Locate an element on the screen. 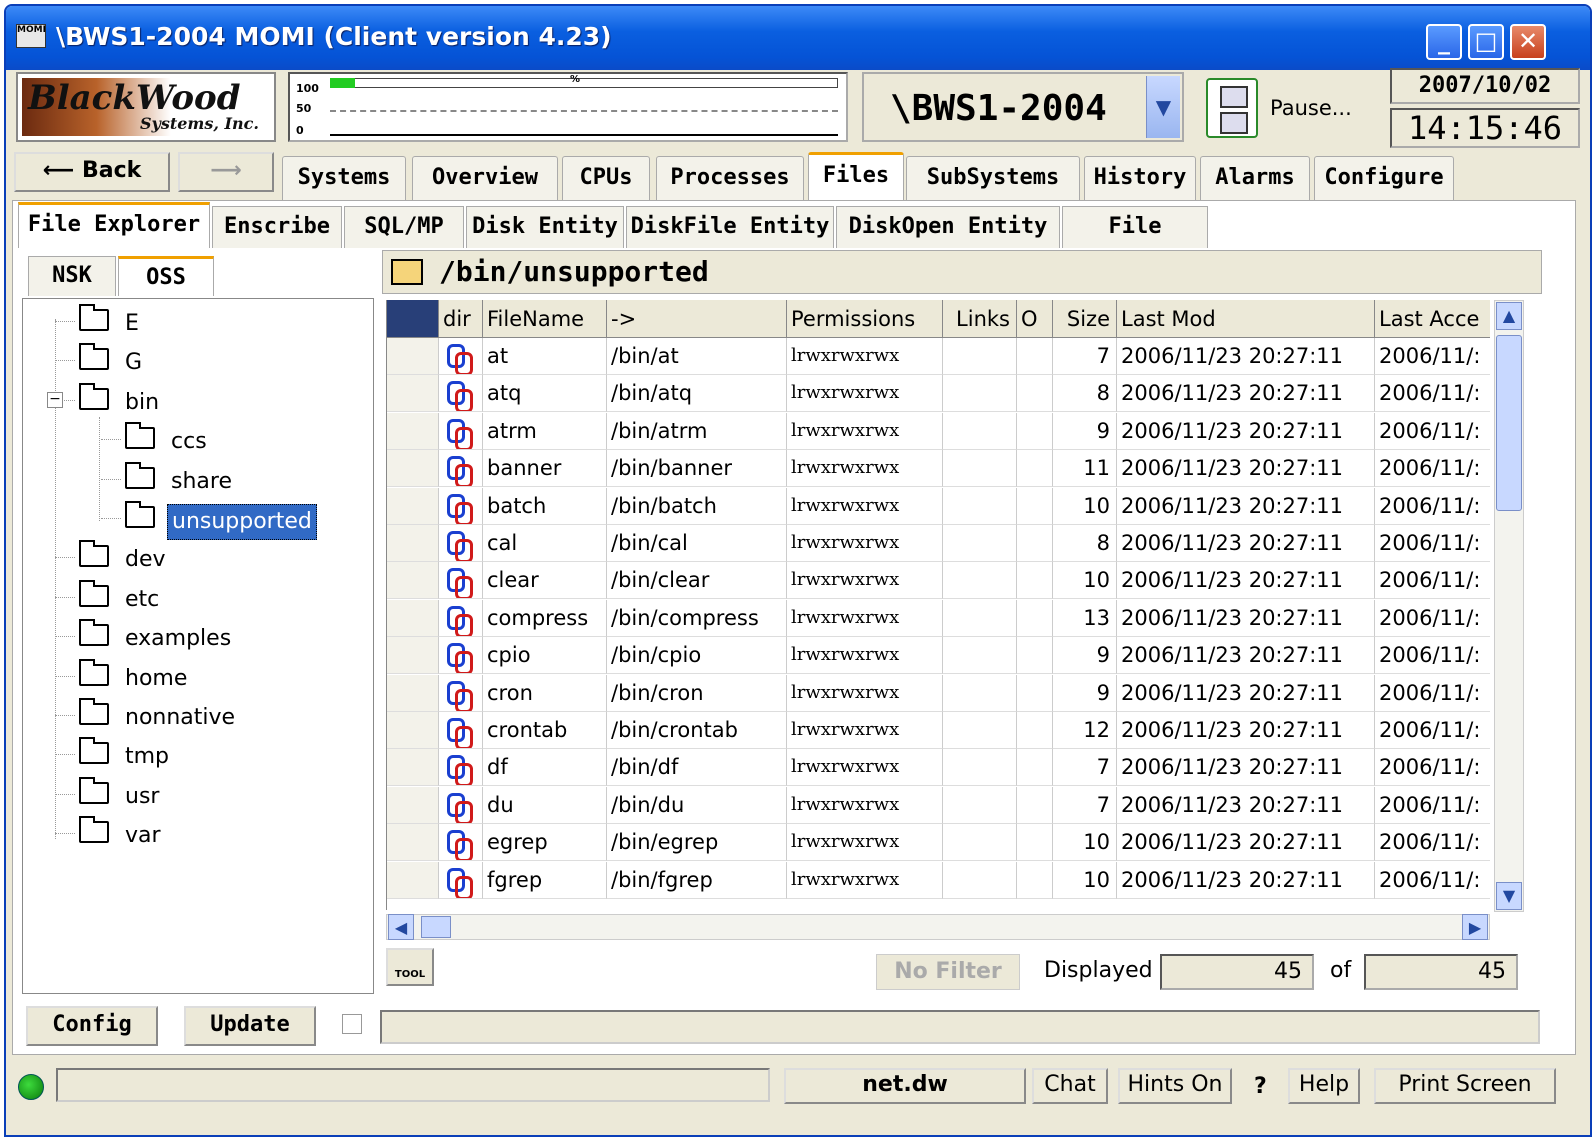 The height and width of the screenshot is (1141, 1596). horizontal-scrollbar: ◀ ▶ is located at coordinates (938, 927).